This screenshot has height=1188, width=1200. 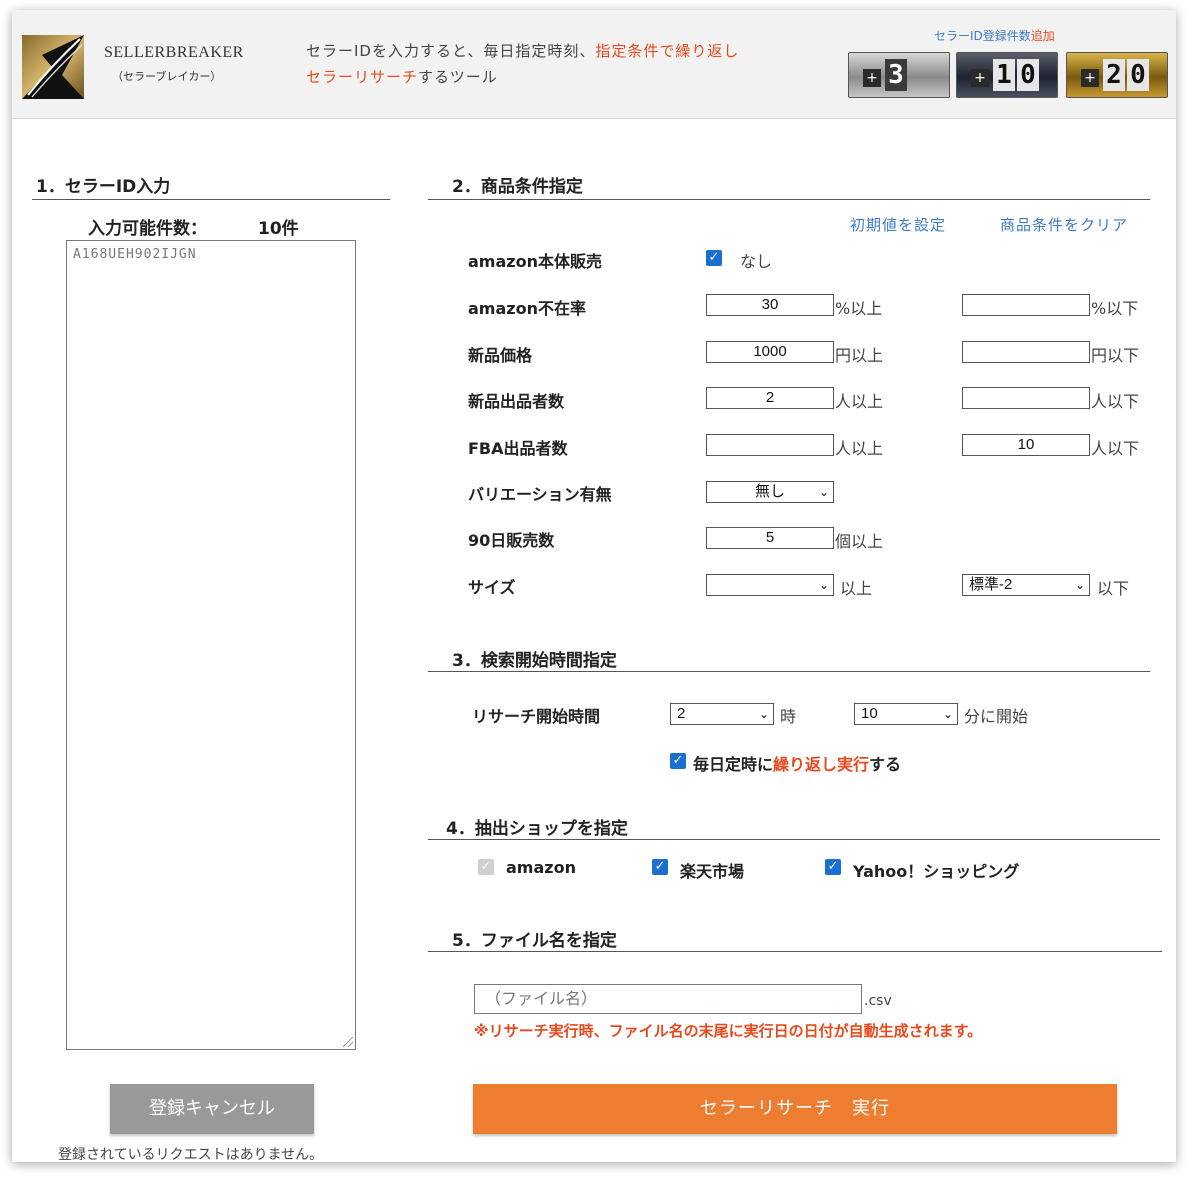 I want to click on size-label: サイズ, so click(x=492, y=587).